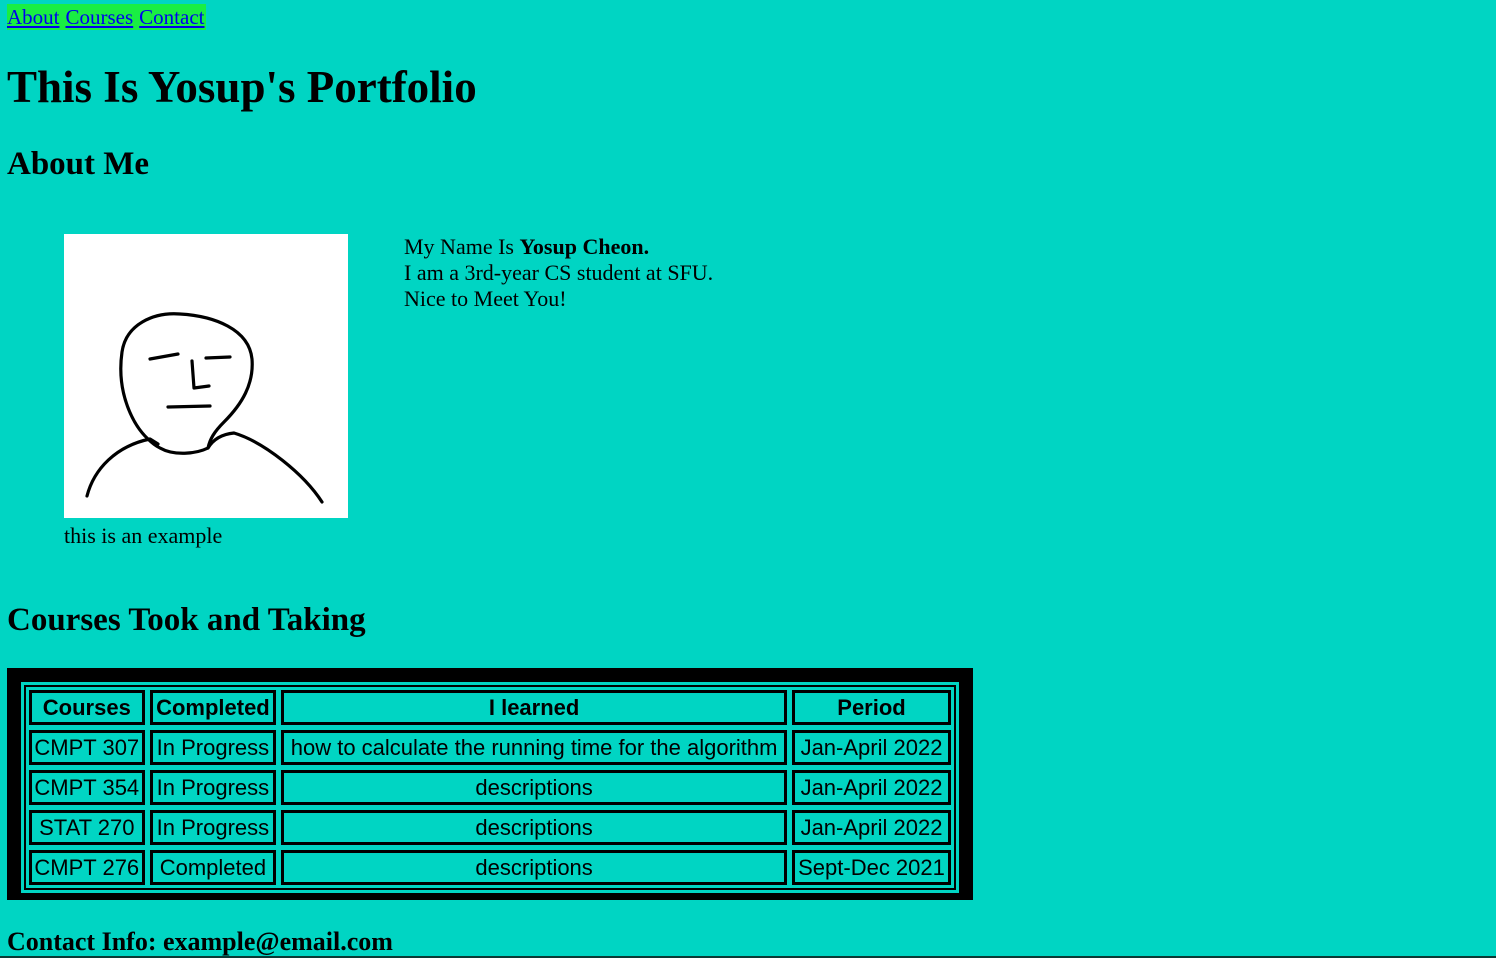 Image resolution: width=1496 pixels, height=958 pixels. I want to click on profile-image, so click(206, 376).